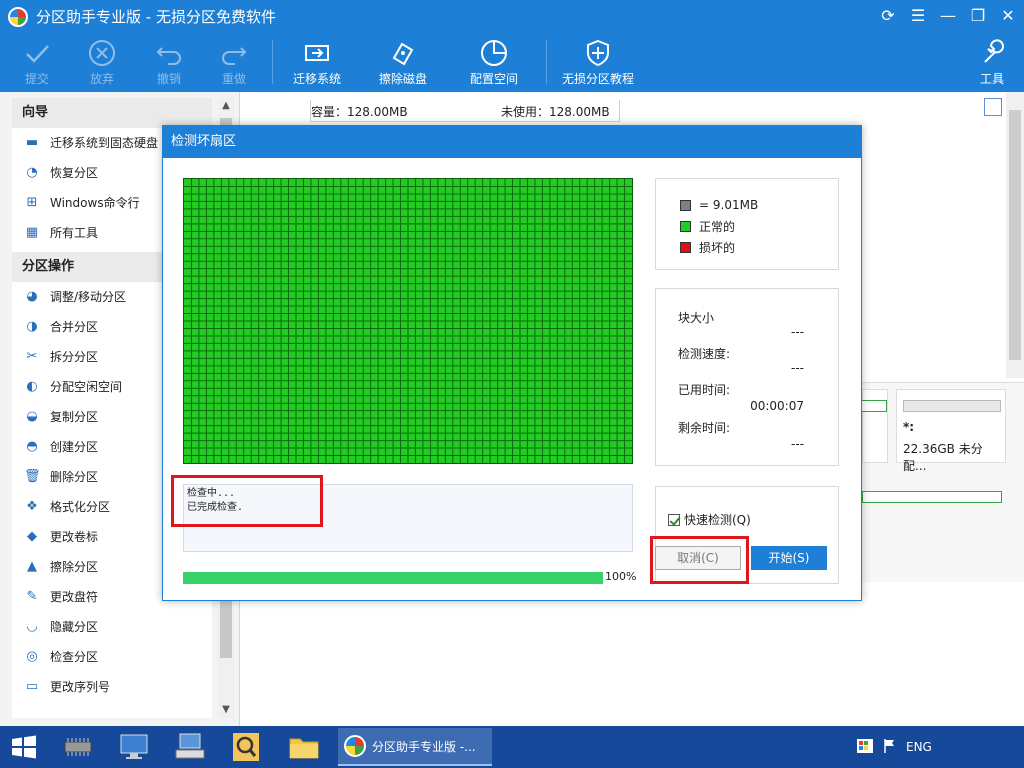  I want to click on minimize-button: —, so click(948, 16).